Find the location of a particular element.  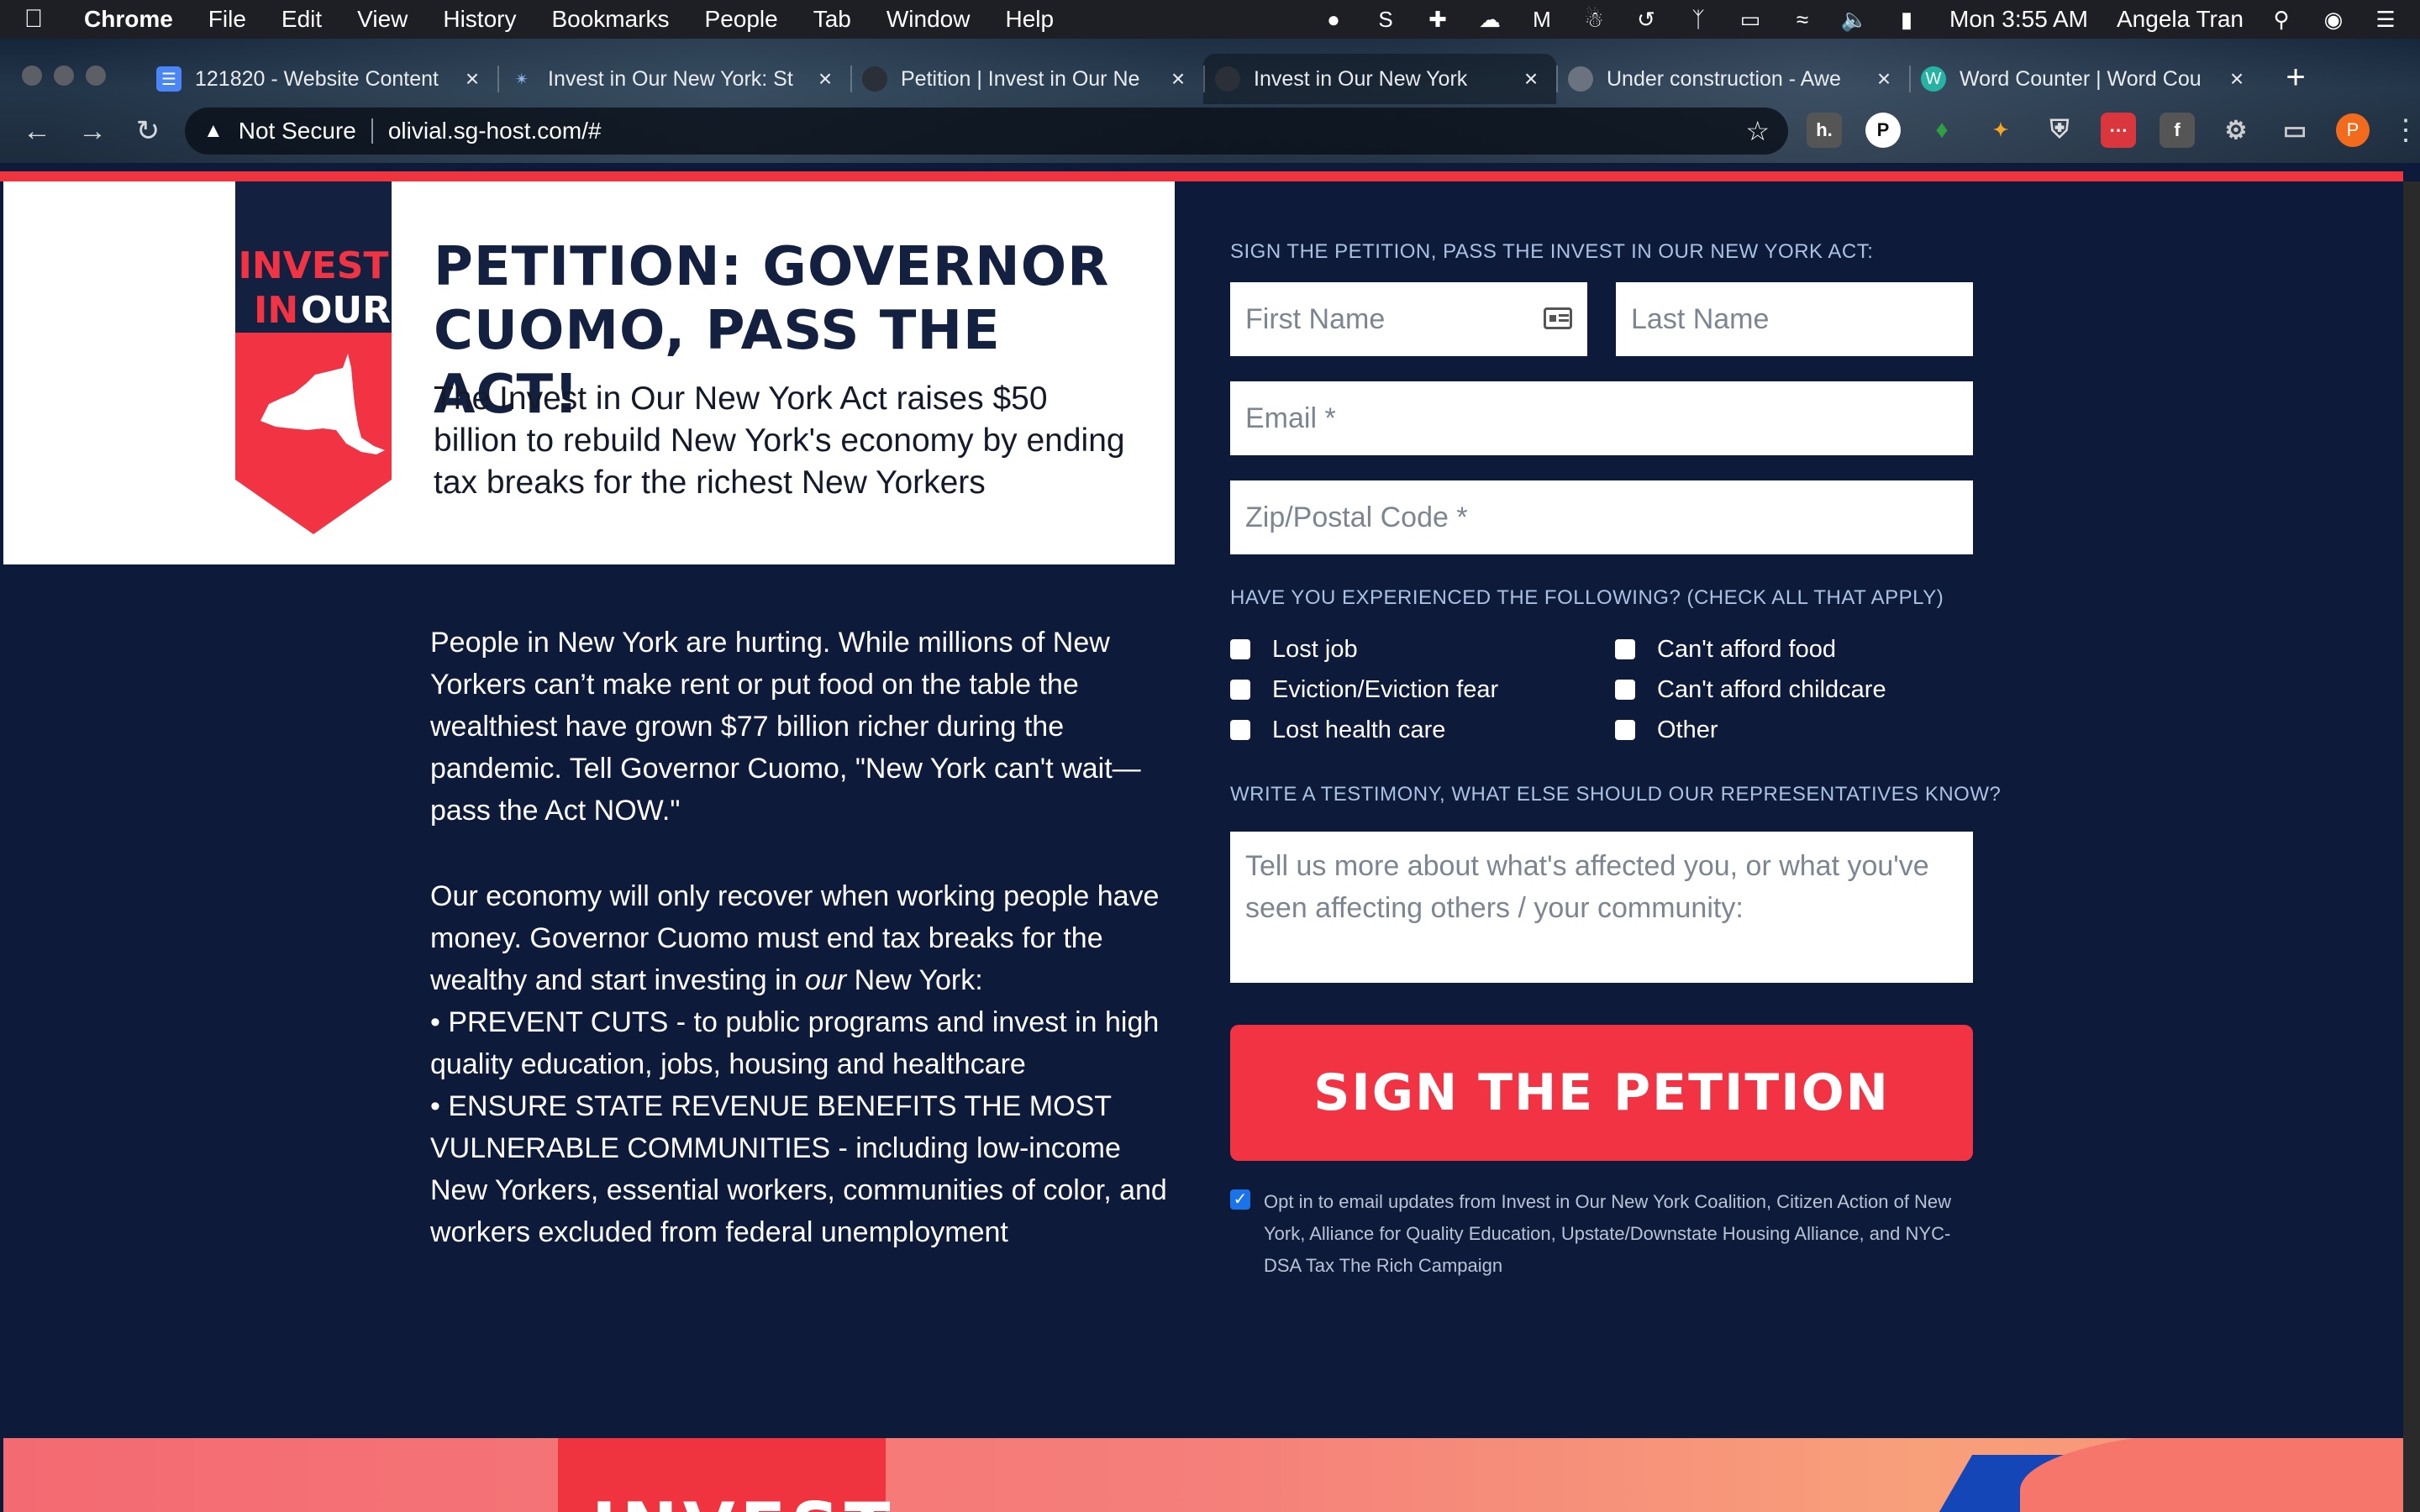

menu-history: History is located at coordinates (480, 19).